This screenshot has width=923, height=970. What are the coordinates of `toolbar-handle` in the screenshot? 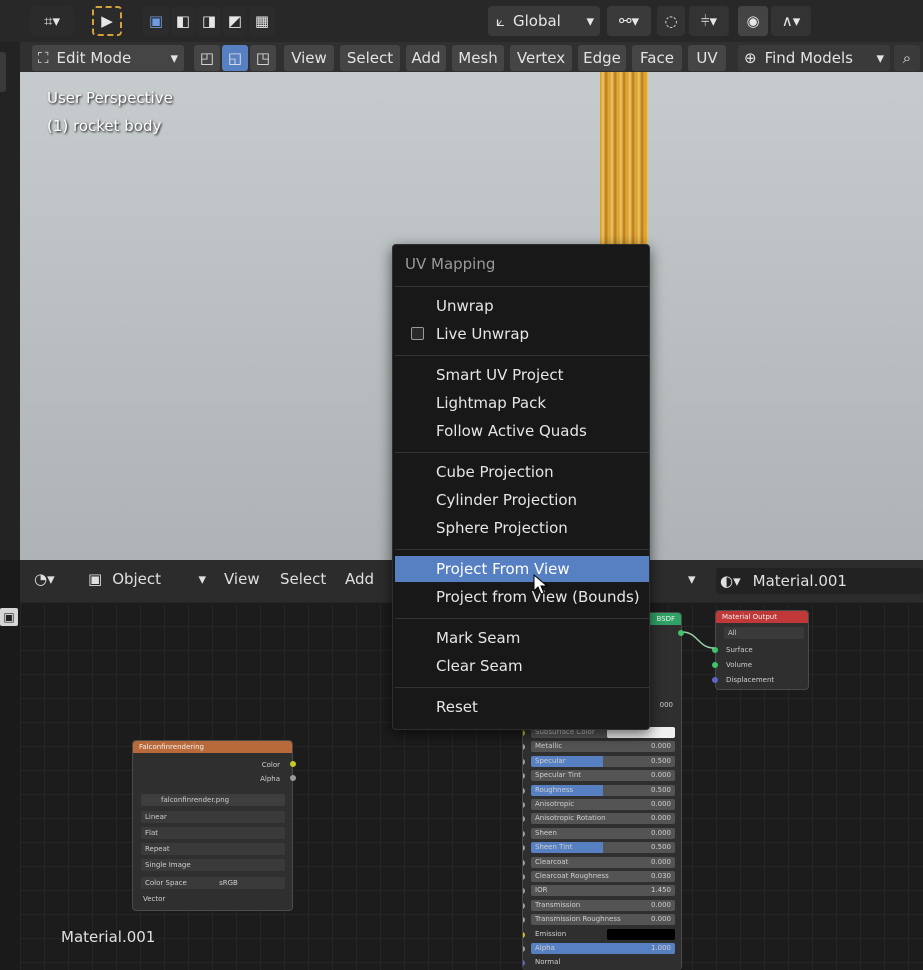 It's located at (3, 72).